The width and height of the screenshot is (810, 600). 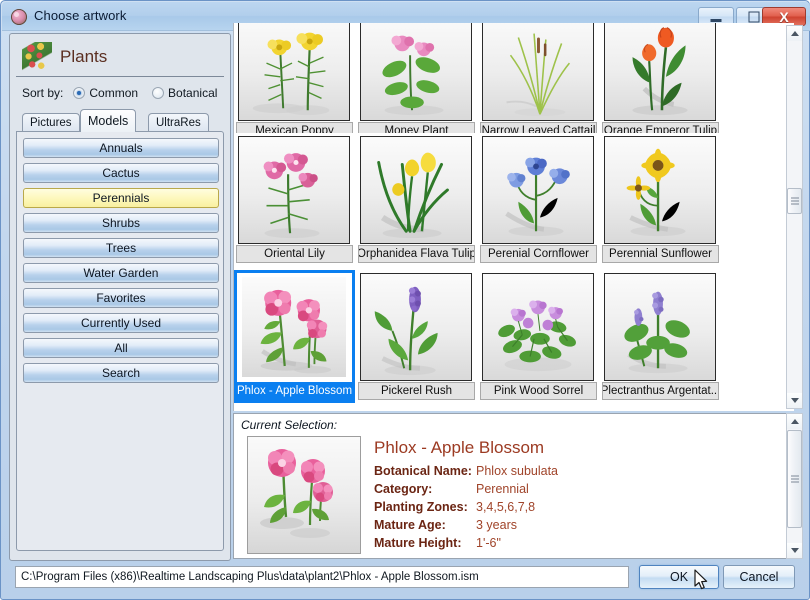 I want to click on category-button-search: Search, so click(x=121, y=373).